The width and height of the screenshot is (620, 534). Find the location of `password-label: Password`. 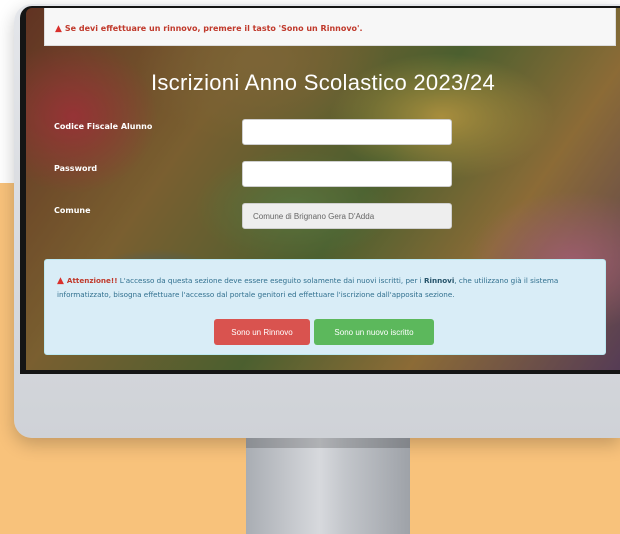

password-label: Password is located at coordinates (76, 168).